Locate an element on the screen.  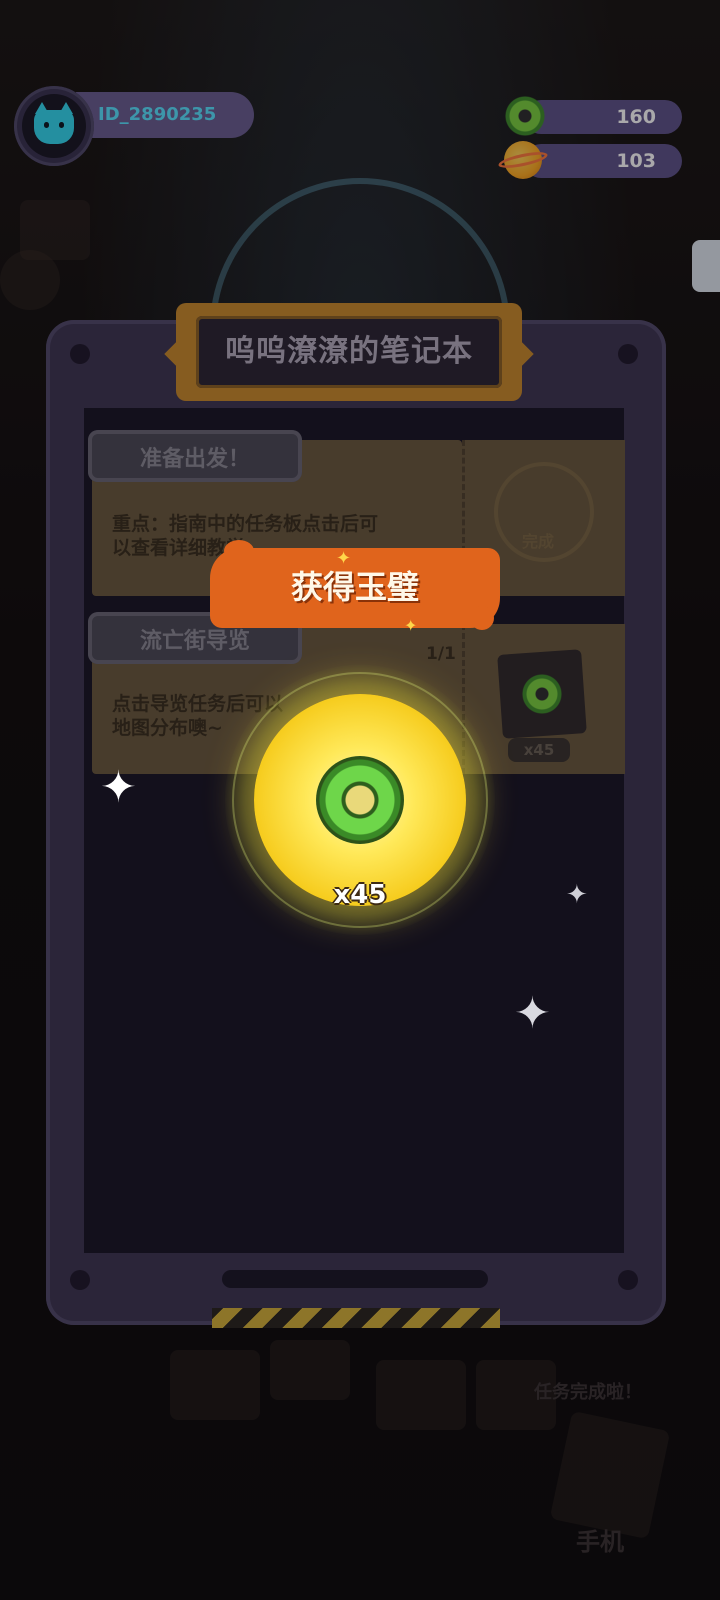
reward-quantity: x45 is located at coordinates (360, 895).